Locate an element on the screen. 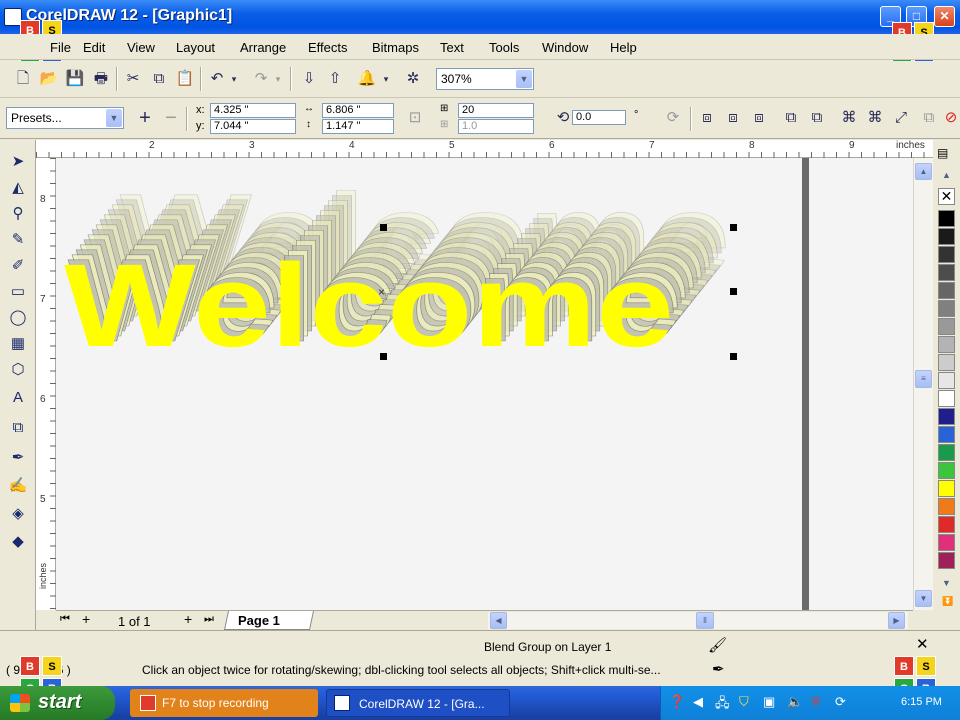 The height and width of the screenshot is (720, 960). horizontal-scrollbar: ◀ ⦀ ▶ is located at coordinates (698, 620).